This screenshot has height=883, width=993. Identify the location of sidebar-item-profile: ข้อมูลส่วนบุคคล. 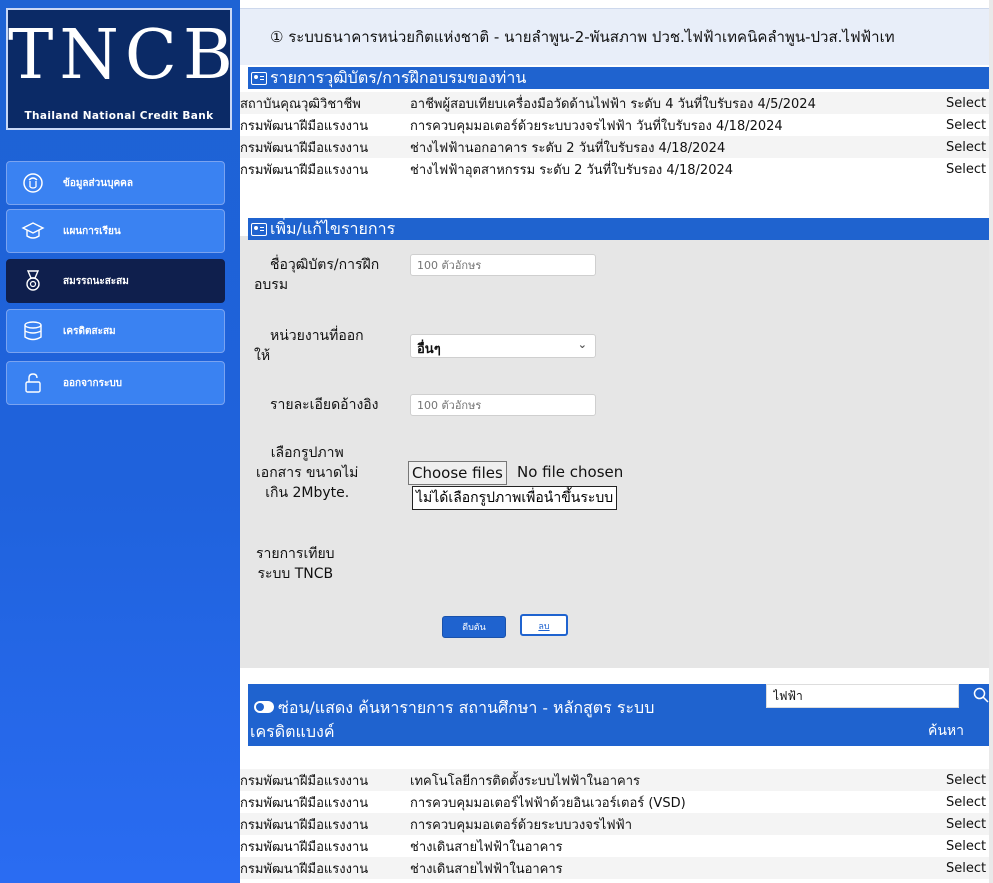
(115, 183).